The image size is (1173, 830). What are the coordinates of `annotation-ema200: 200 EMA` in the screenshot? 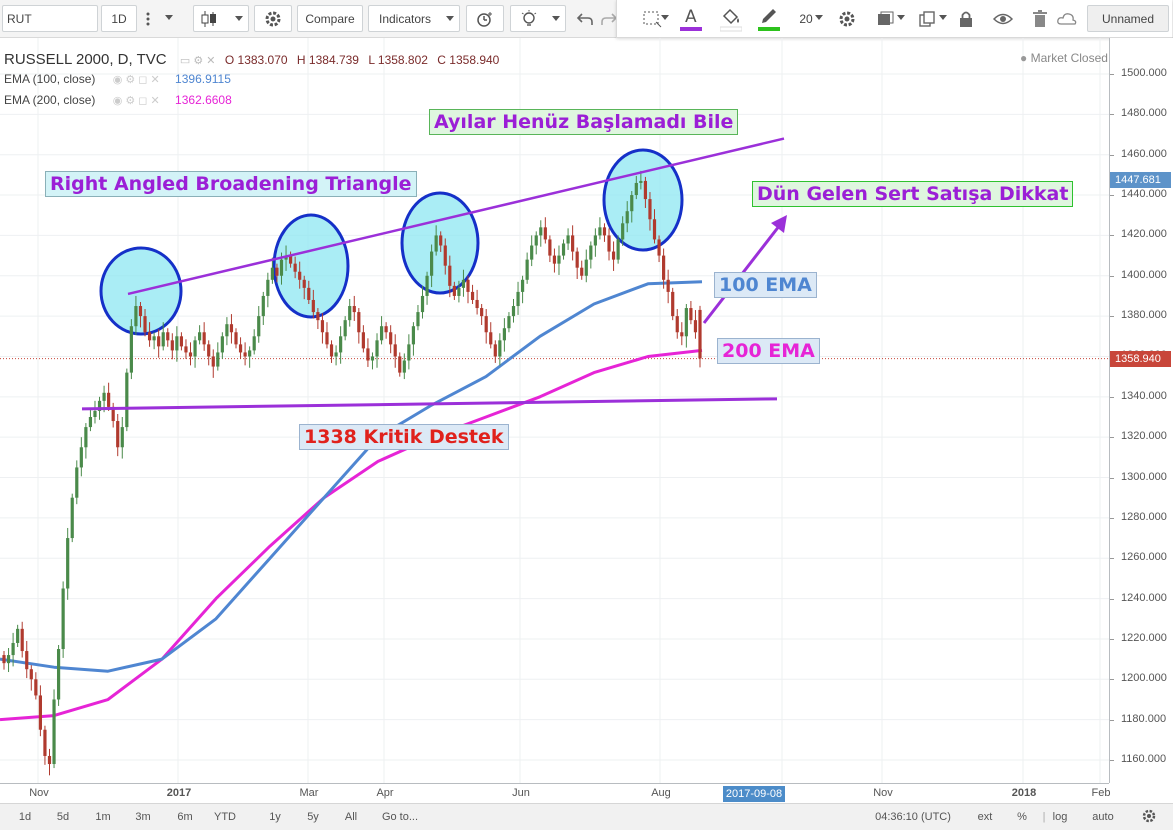 It's located at (768, 351).